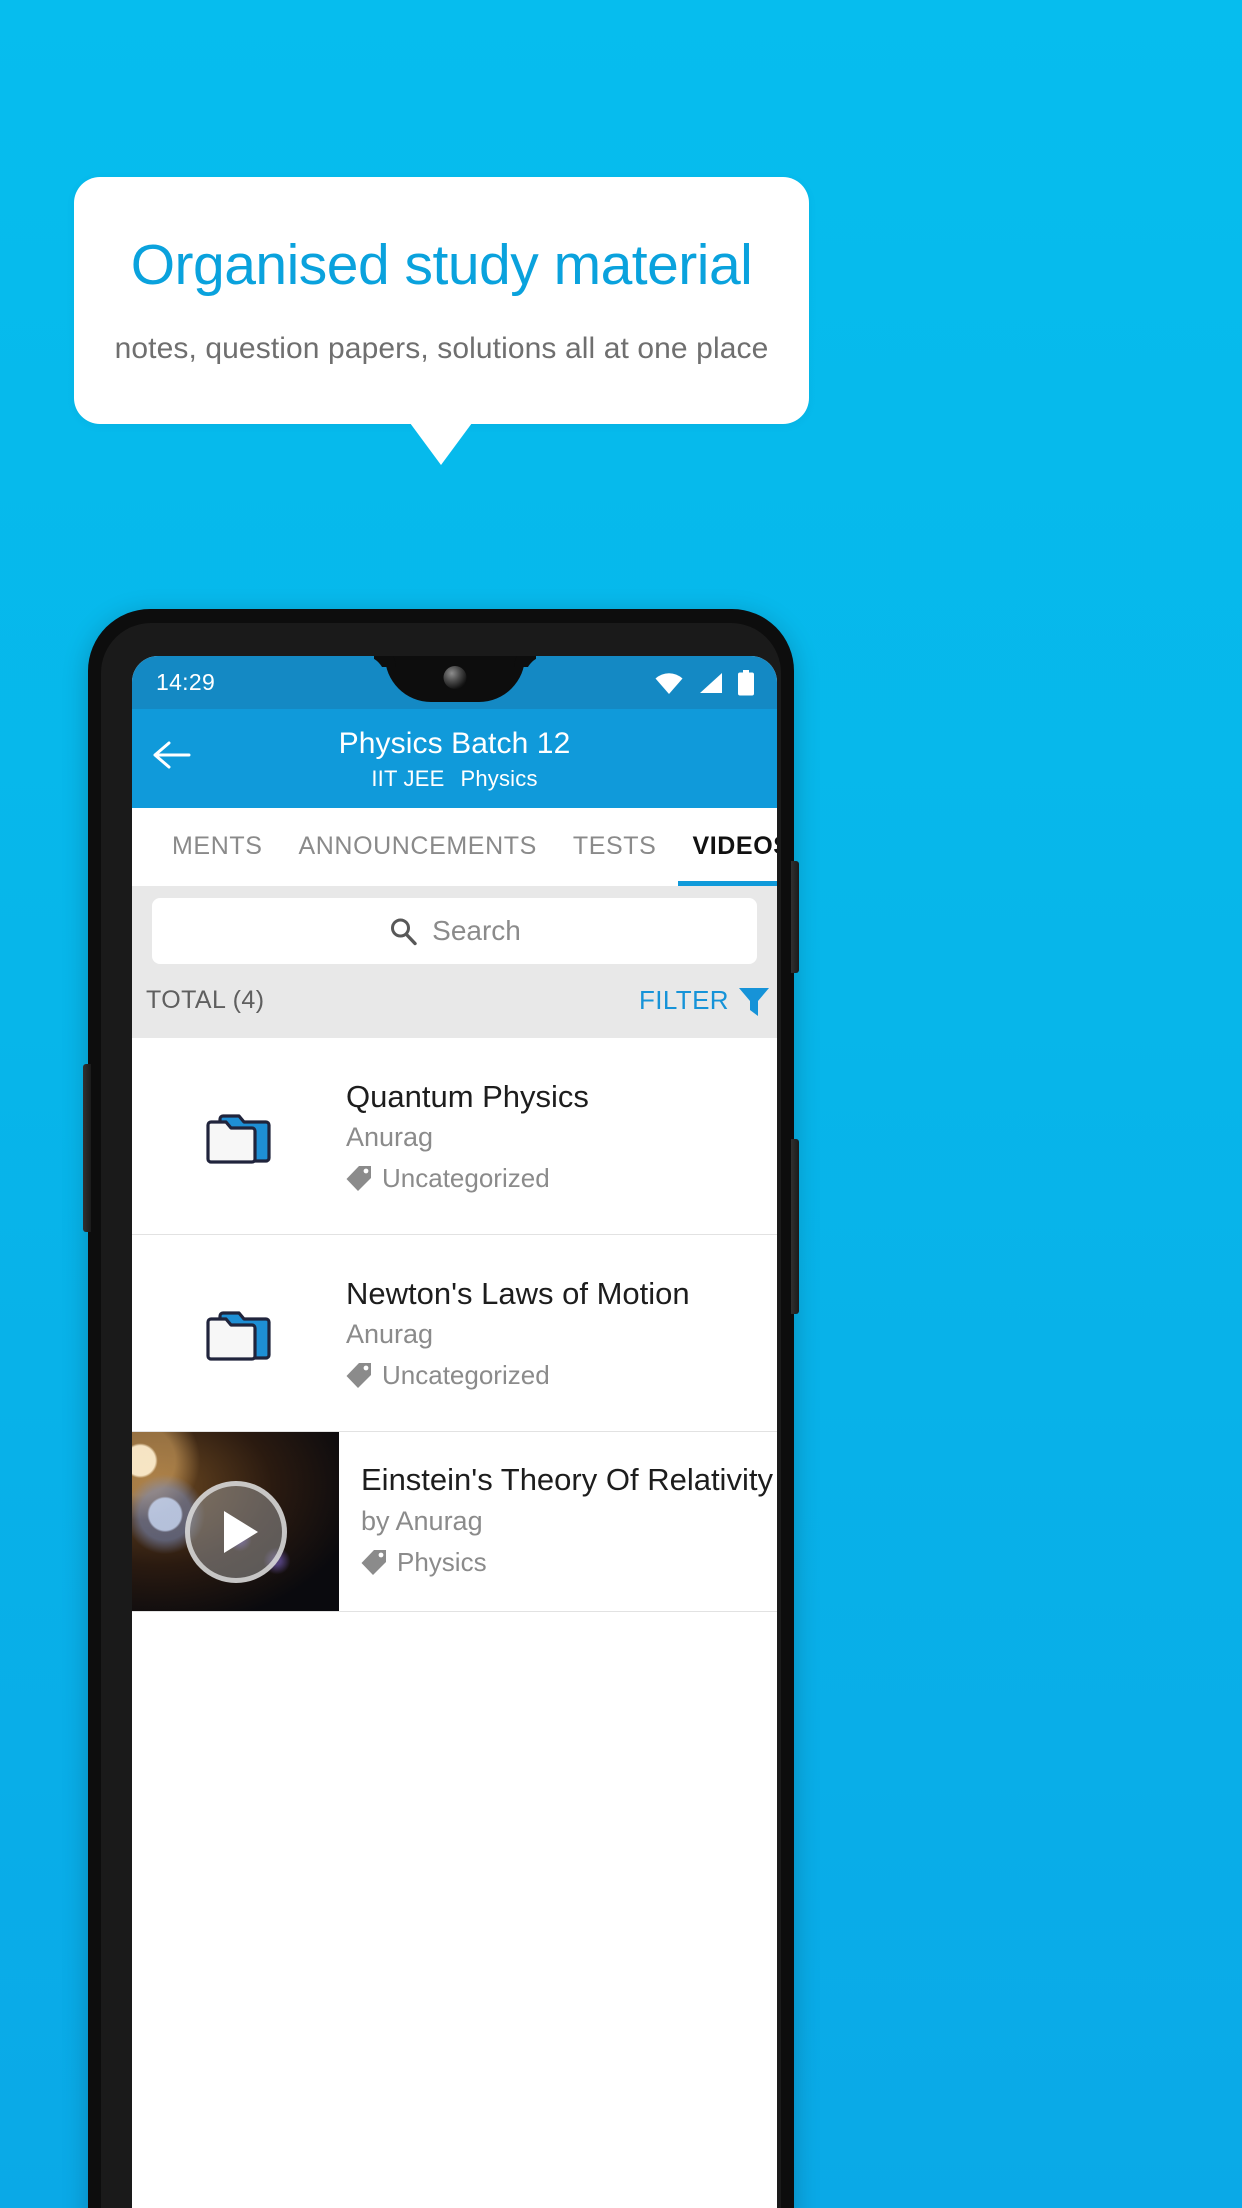 This screenshot has height=2208, width=1242. I want to click on tab-videos: VIDEOS, so click(725, 847).